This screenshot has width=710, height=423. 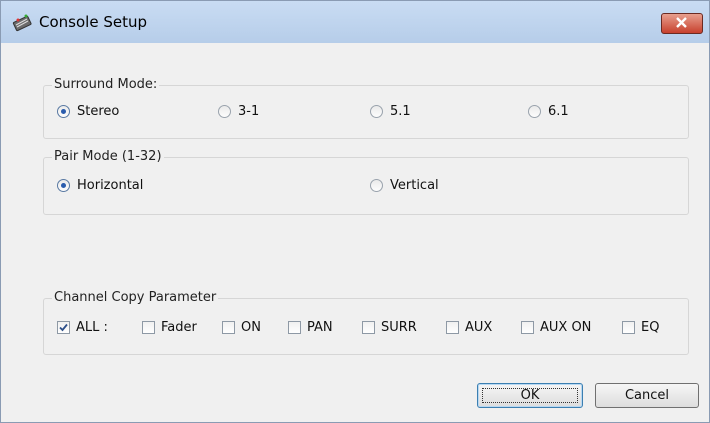 I want to click on radio-3-1: 3-1, so click(x=238, y=111).